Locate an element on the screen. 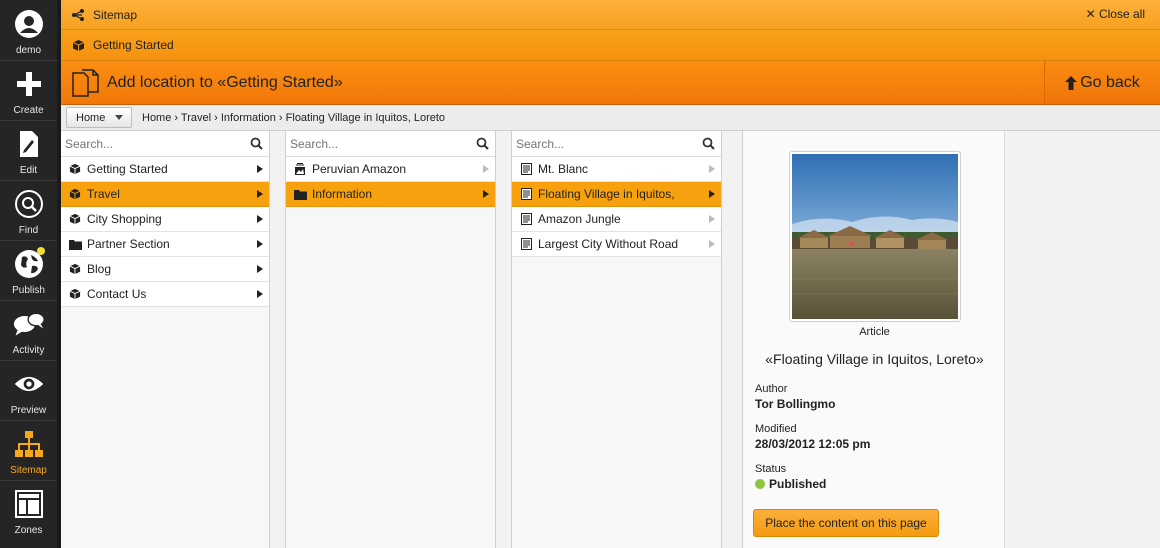  context-bar: Getting Started is located at coordinates (610, 45).